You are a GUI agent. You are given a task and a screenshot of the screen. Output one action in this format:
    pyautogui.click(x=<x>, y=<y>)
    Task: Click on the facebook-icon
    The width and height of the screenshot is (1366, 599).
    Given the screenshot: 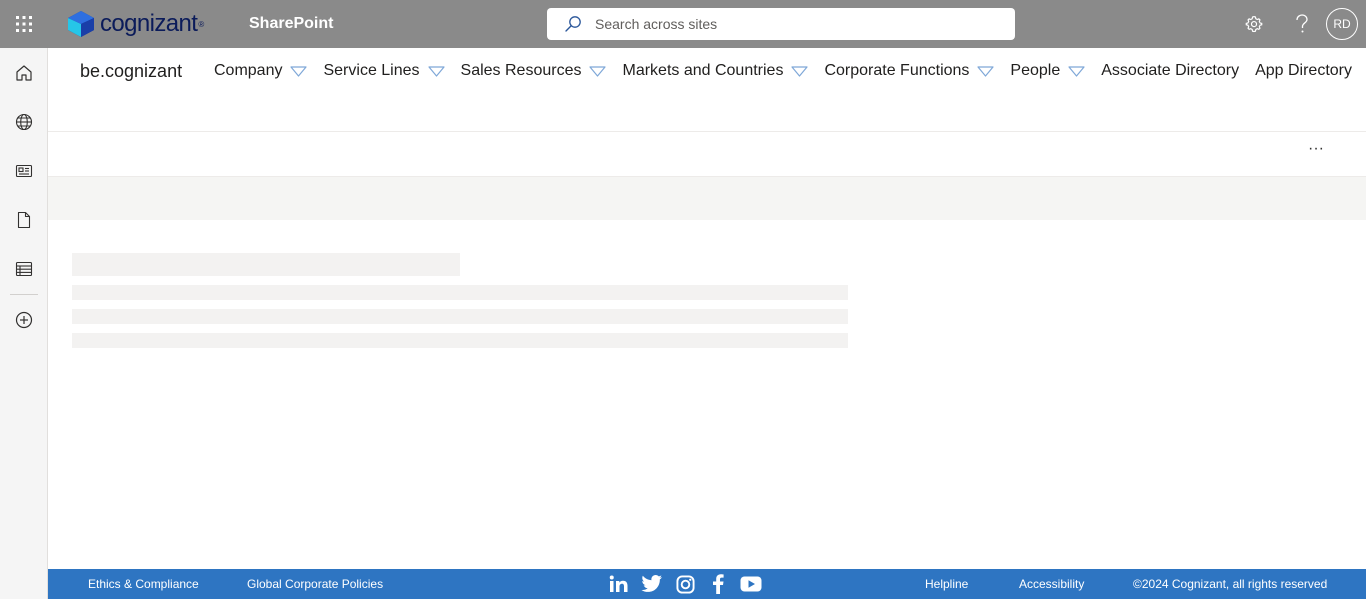 What is the action you would take?
    pyautogui.click(x=718, y=584)
    